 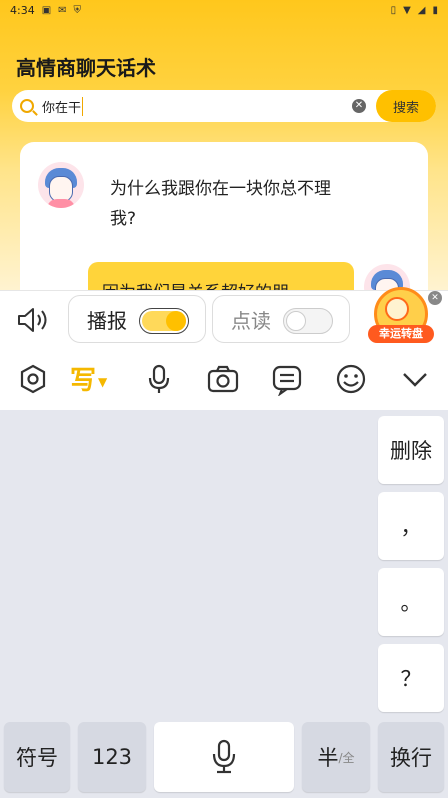 What do you see at coordinates (221, 276) in the screenshot?
I see `chat-message-right: 因为我们是关系超好的朋` at bounding box center [221, 276].